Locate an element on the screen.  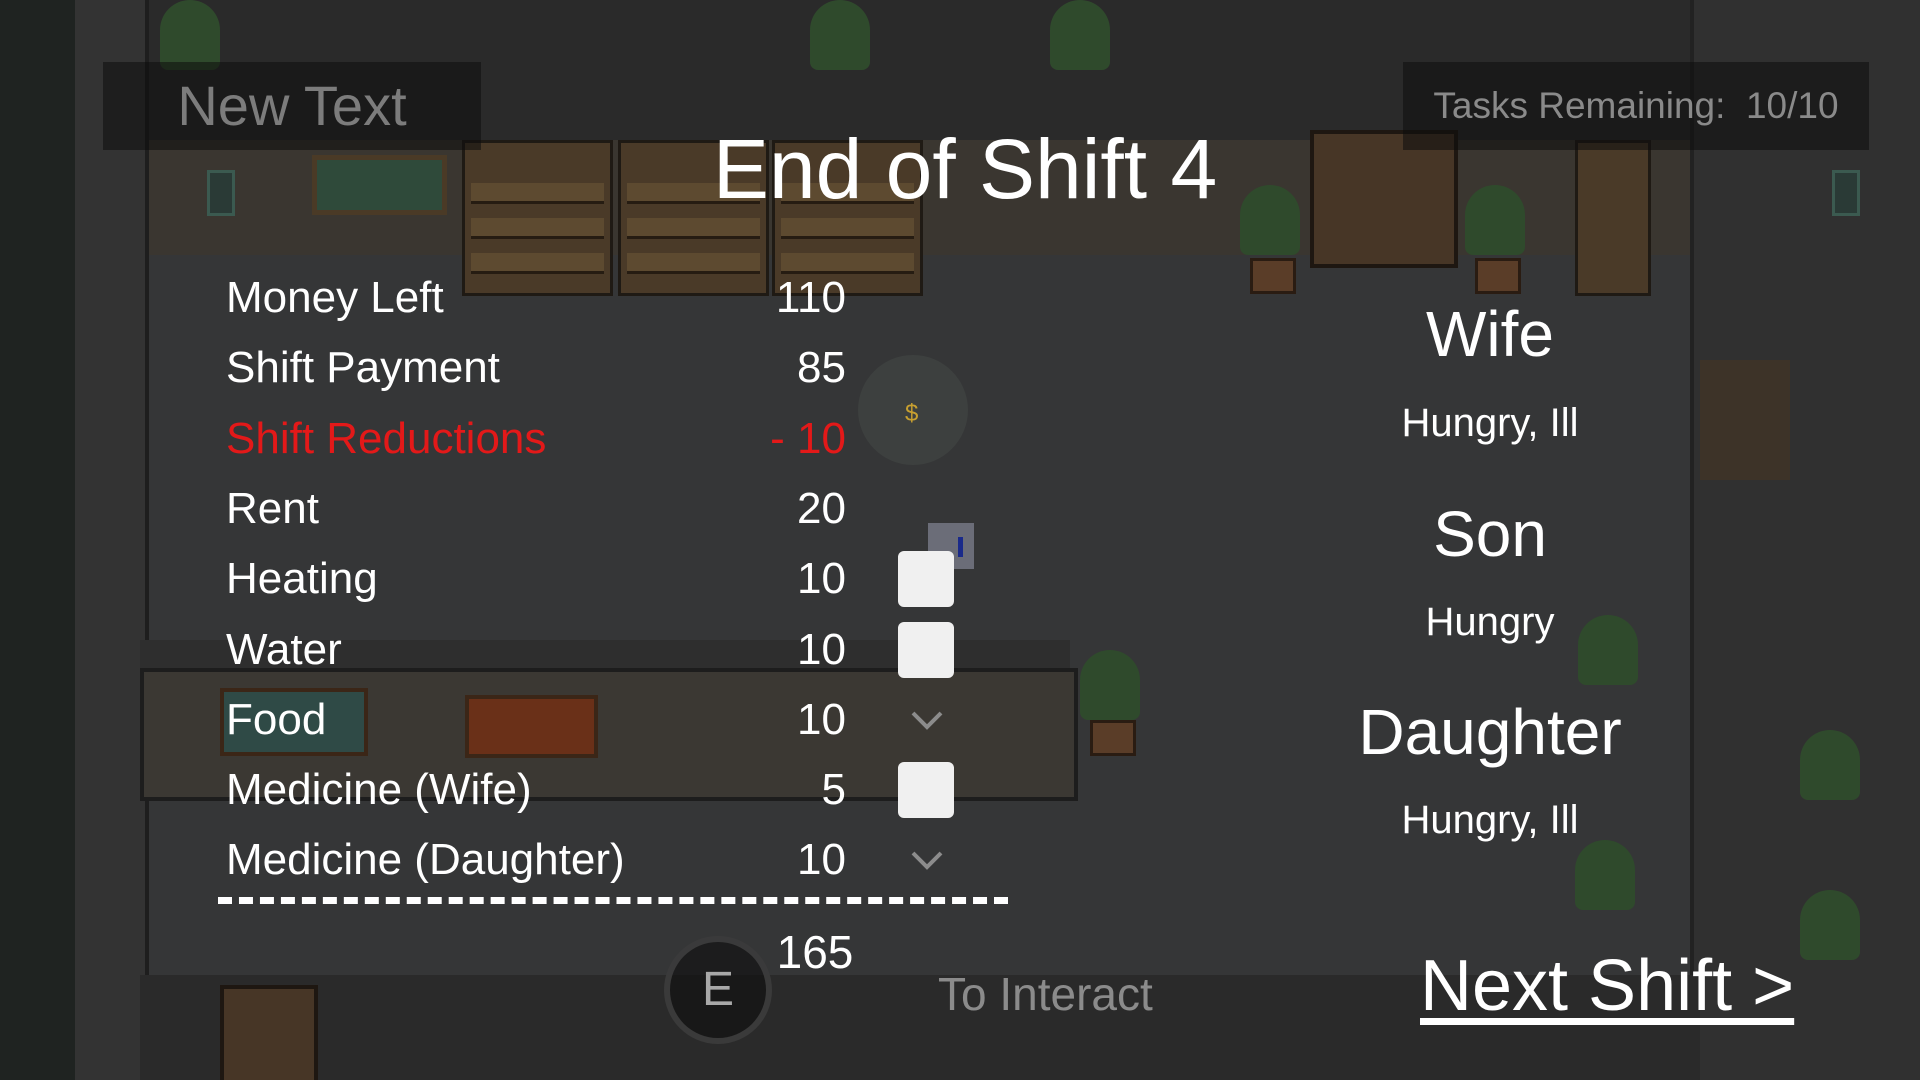
expense-row: Shift Reductions - 10 is located at coordinates (536, 439).